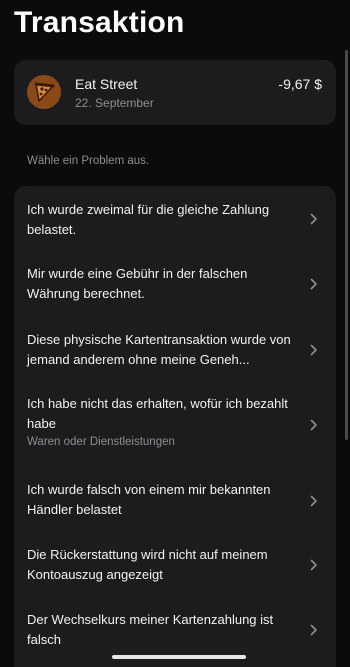  Describe the element at coordinates (179, 657) in the screenshot. I see `home-indicator` at that location.